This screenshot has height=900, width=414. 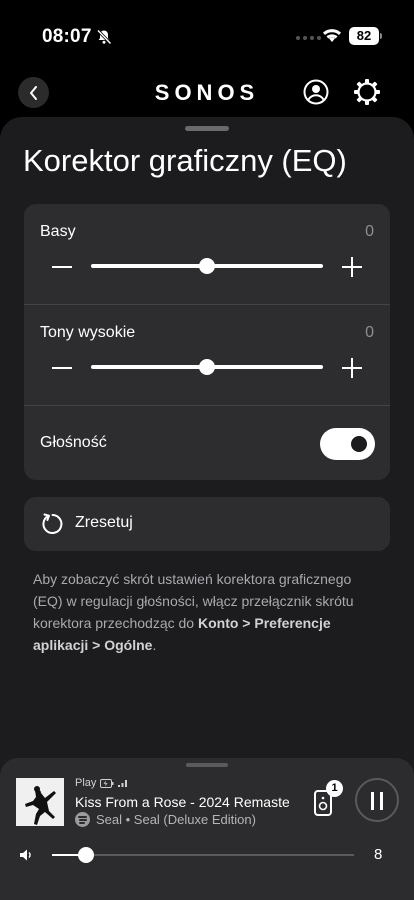 I want to click on treble-slider, so click(x=207, y=367).